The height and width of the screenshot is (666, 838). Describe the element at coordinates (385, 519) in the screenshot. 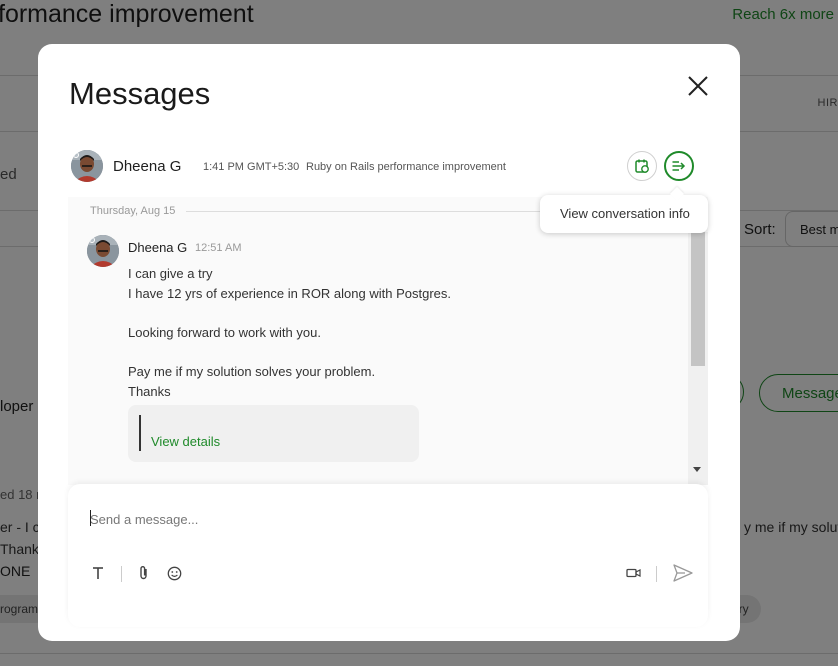

I see `message-input` at that location.